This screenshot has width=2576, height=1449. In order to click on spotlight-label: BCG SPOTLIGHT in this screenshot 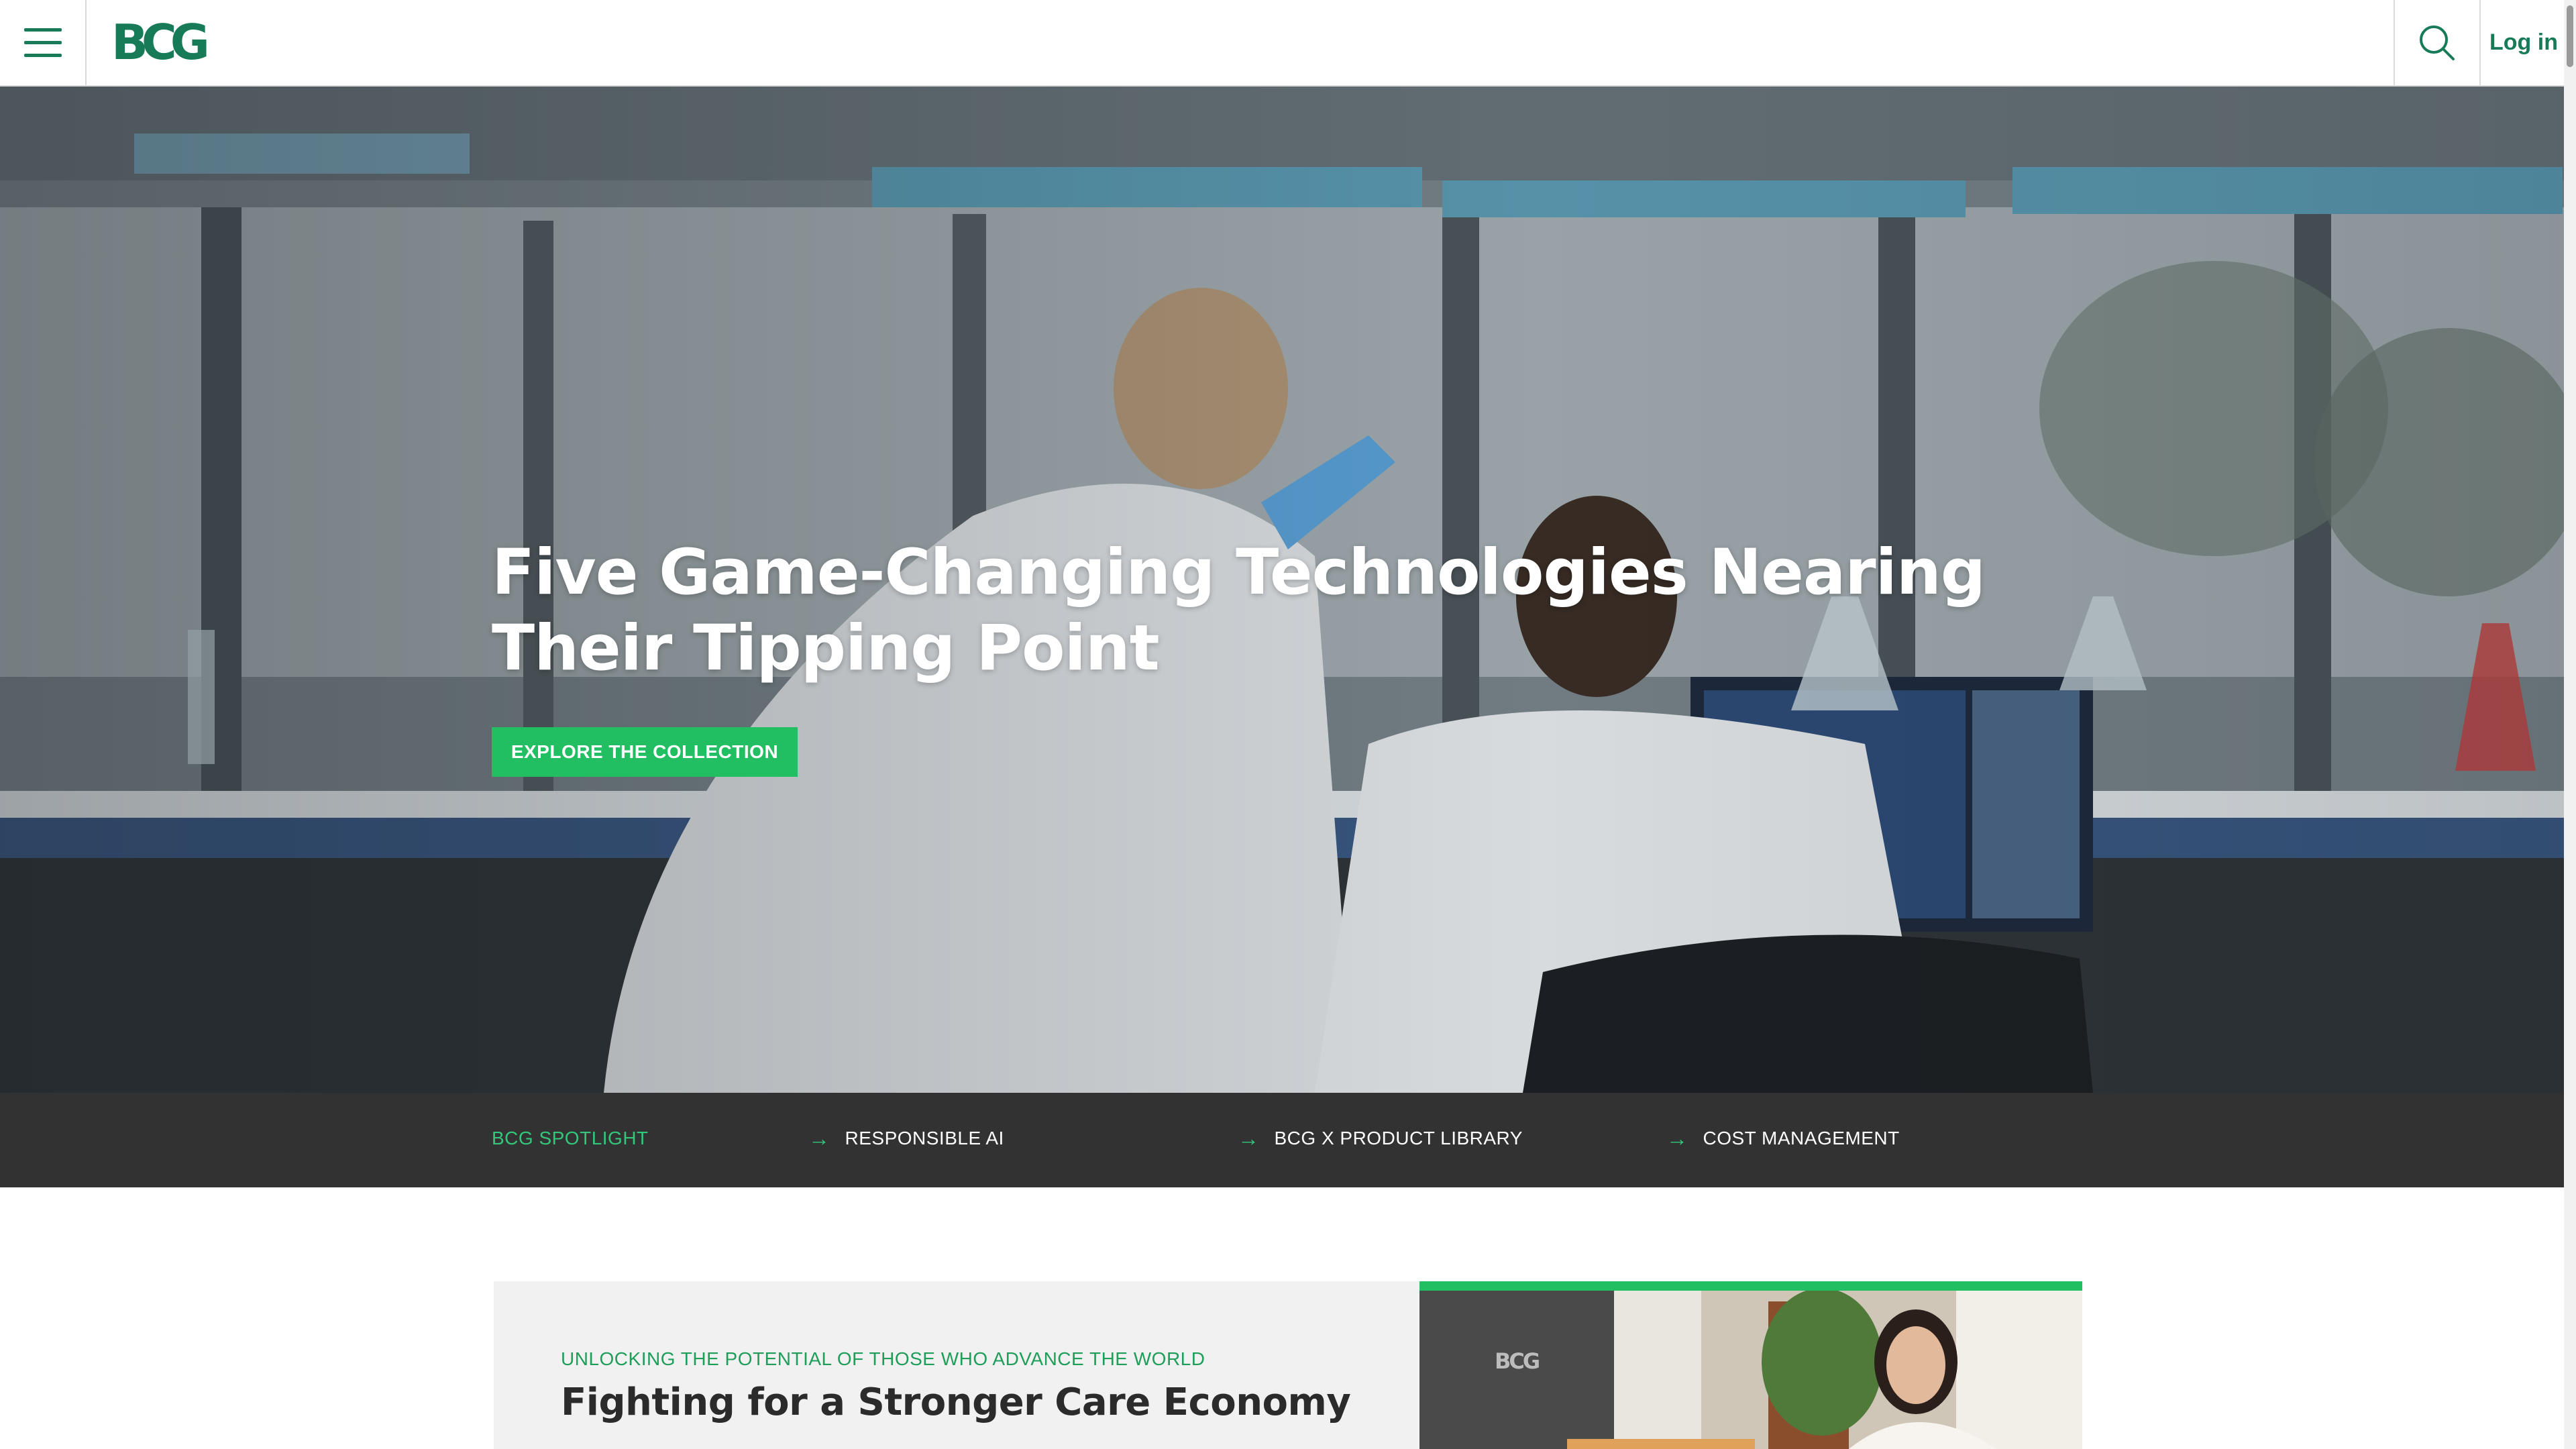, I will do `click(570, 1138)`.